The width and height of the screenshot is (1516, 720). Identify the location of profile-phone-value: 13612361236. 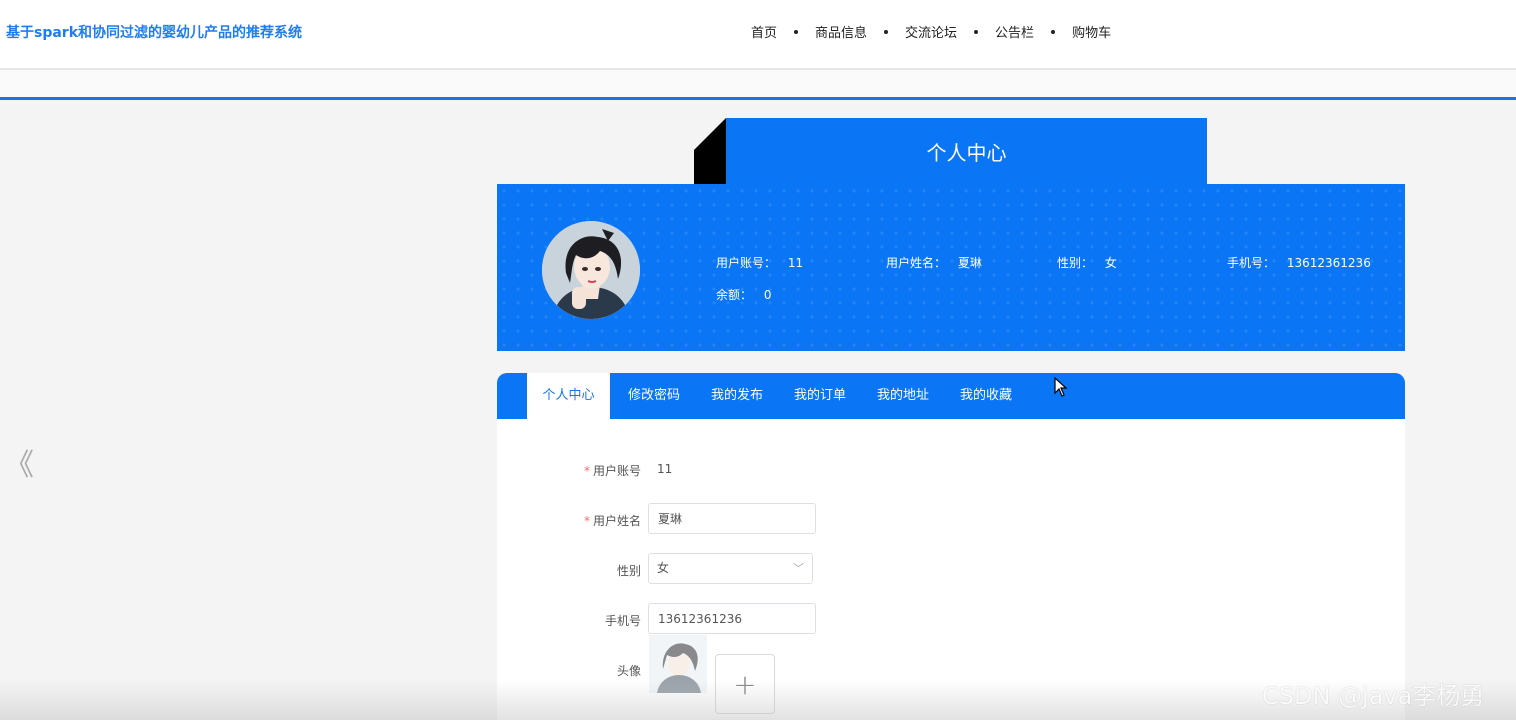
(1328, 263).